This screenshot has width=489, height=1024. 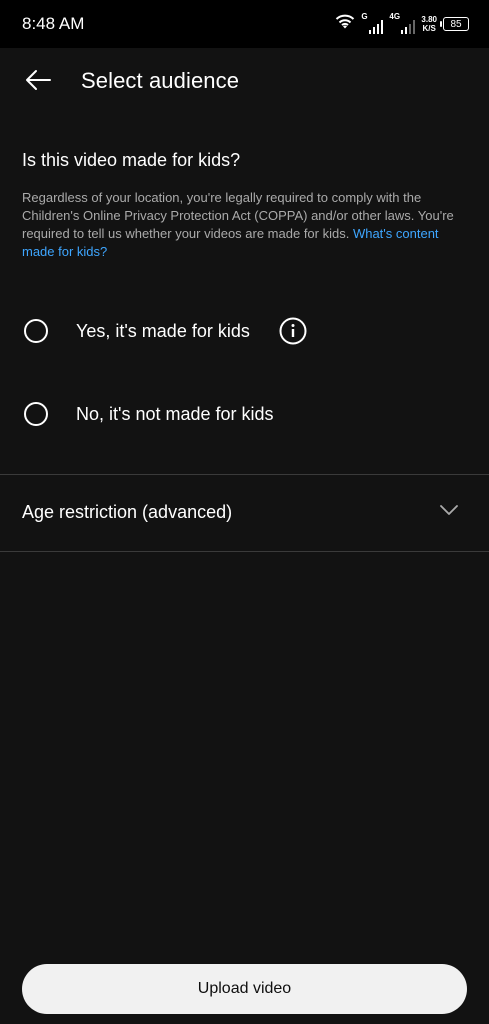 What do you see at coordinates (429, 28) in the screenshot?
I see `speed-unit: K/S` at bounding box center [429, 28].